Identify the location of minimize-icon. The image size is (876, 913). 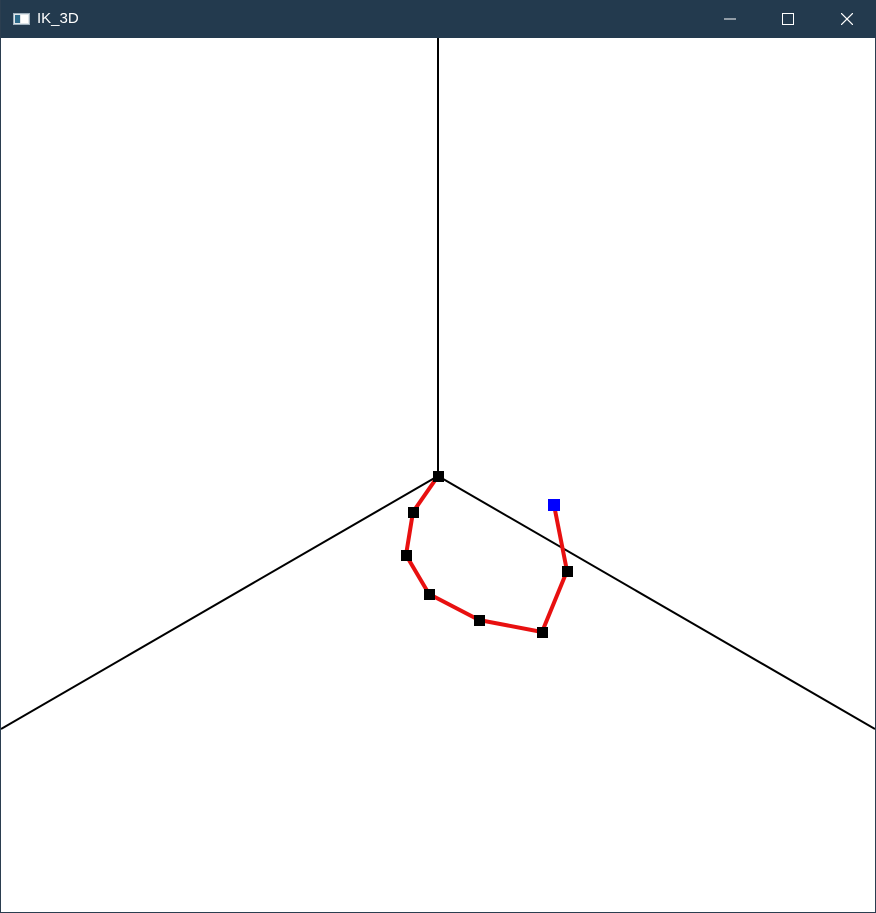
(730, 19).